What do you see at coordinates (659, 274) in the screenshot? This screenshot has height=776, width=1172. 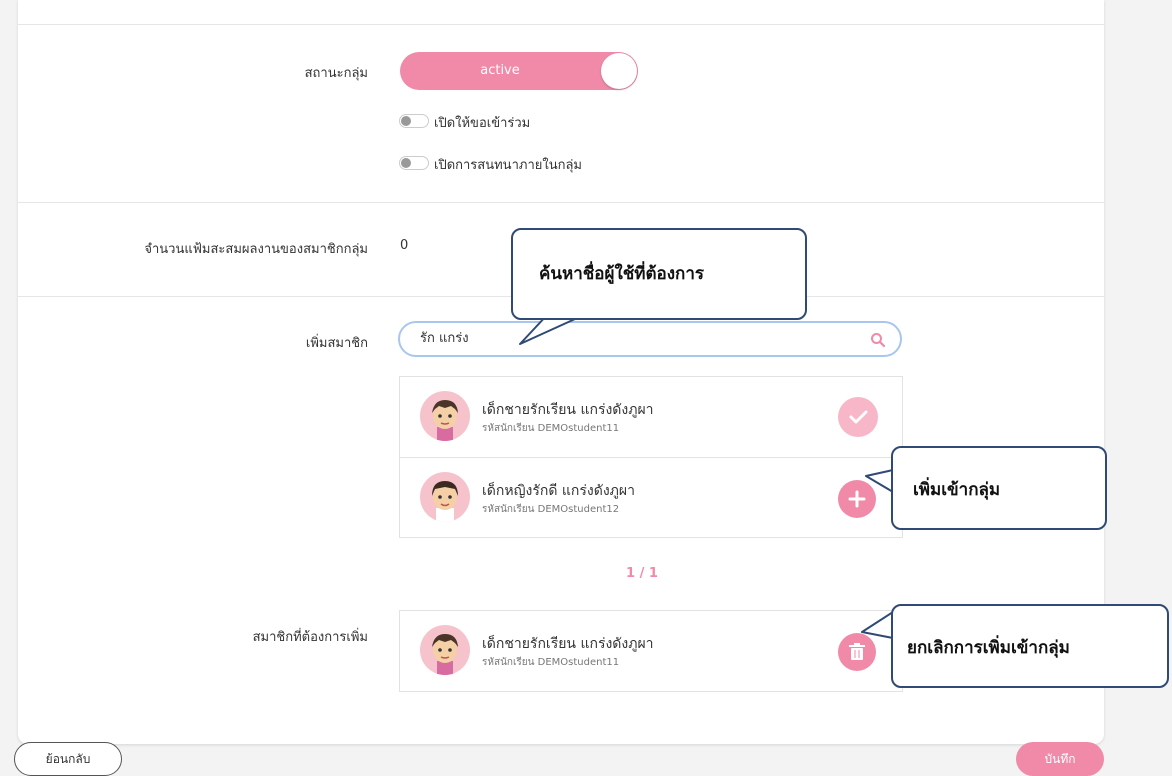 I see `search-hint-callout: ค้นหาชื่อผู้ใช้ที่ต้องการ` at bounding box center [659, 274].